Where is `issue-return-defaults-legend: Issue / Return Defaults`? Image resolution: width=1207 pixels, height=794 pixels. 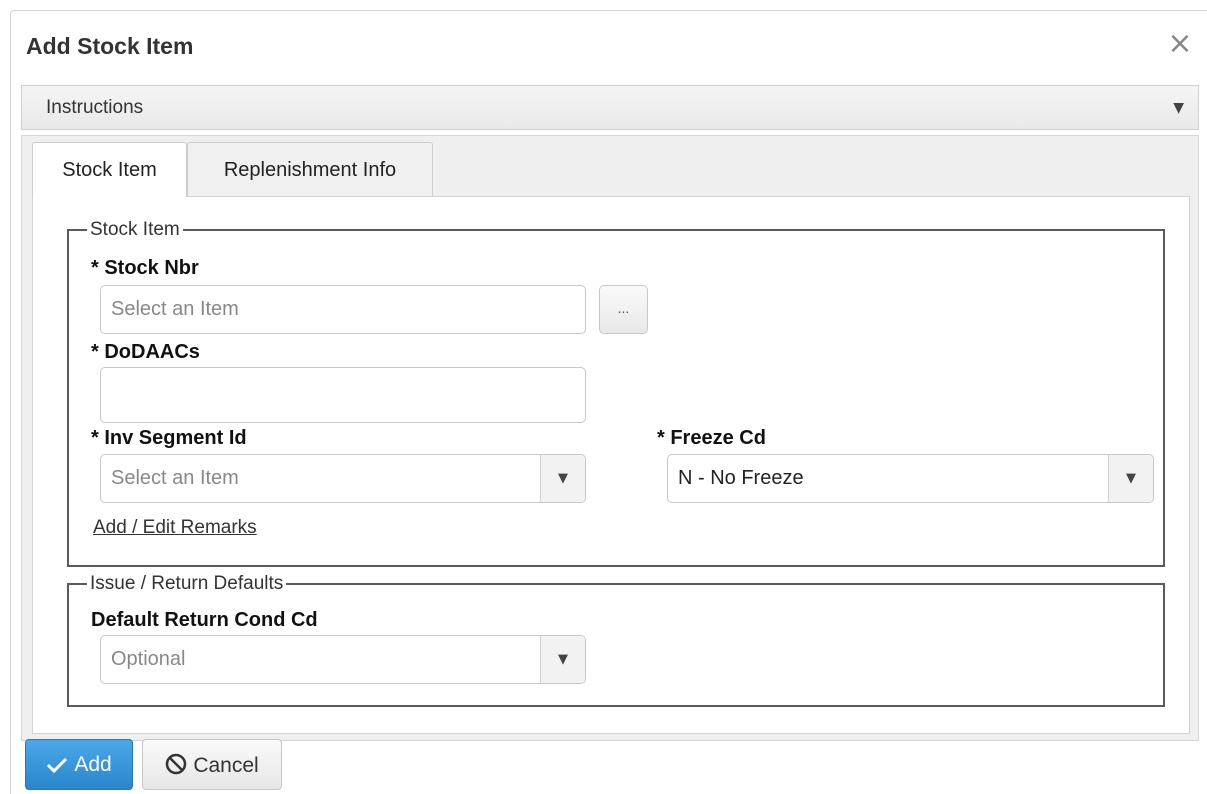
issue-return-defaults-legend: Issue / Return Defaults is located at coordinates (187, 583).